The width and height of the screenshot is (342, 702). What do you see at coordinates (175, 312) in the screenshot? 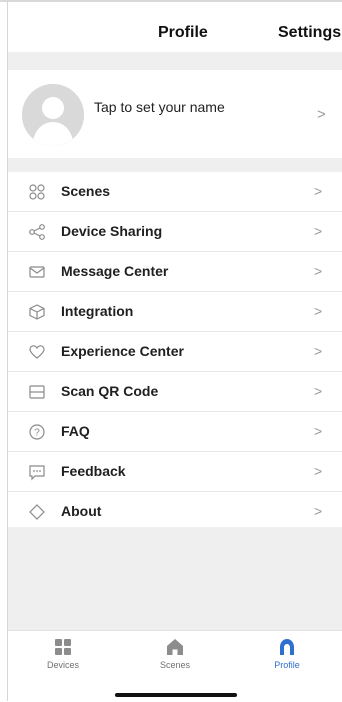
I see `menu-item-integration: Integration >` at bounding box center [175, 312].